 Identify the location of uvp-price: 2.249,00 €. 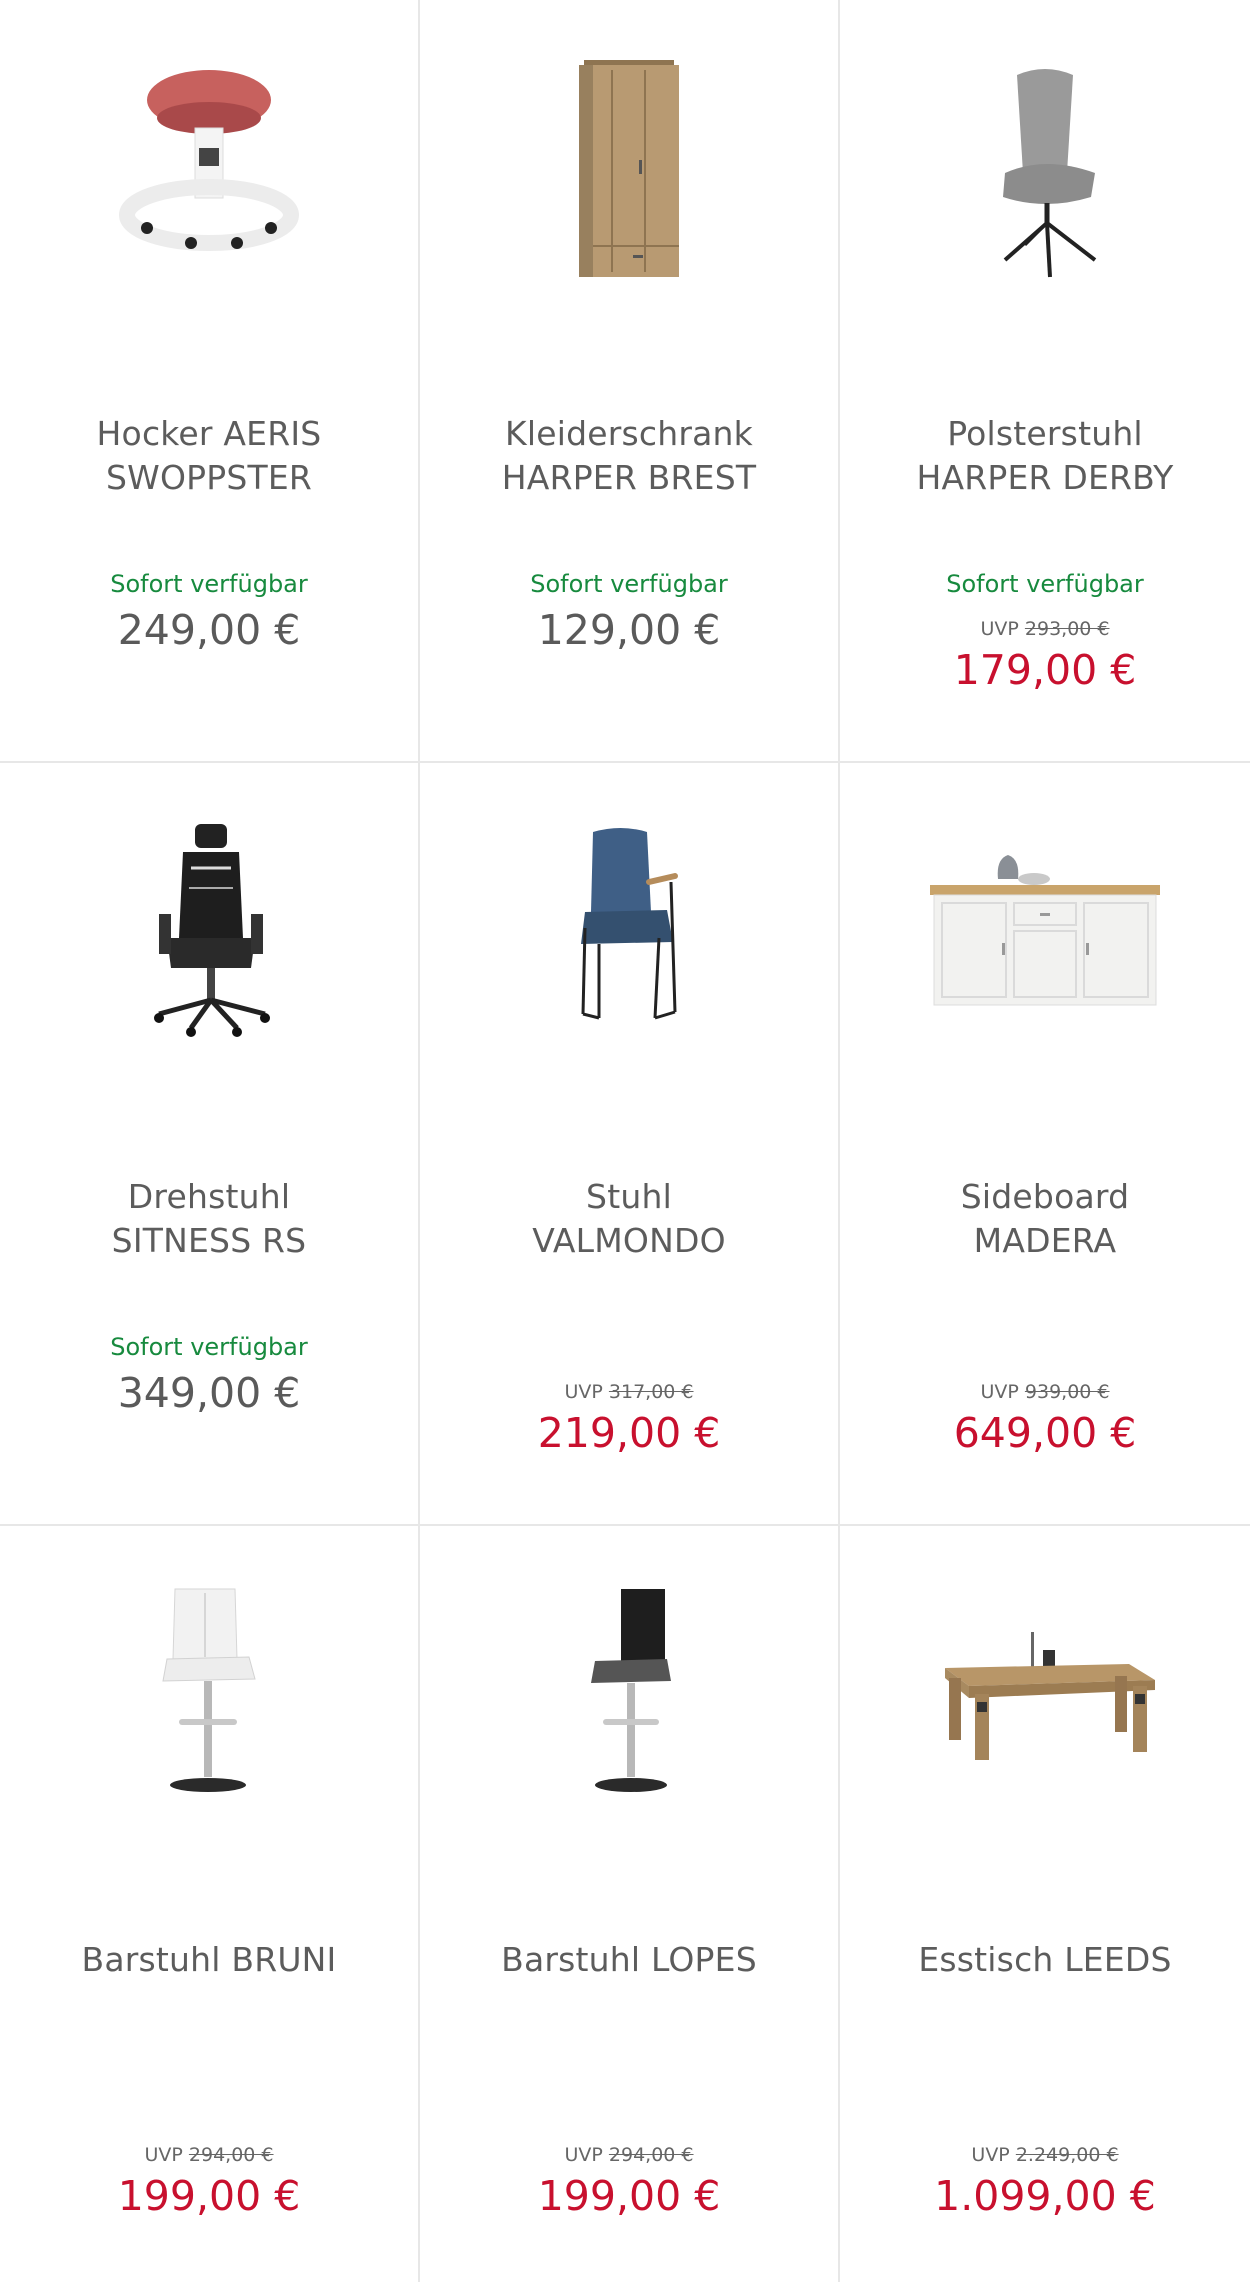
(1067, 2155).